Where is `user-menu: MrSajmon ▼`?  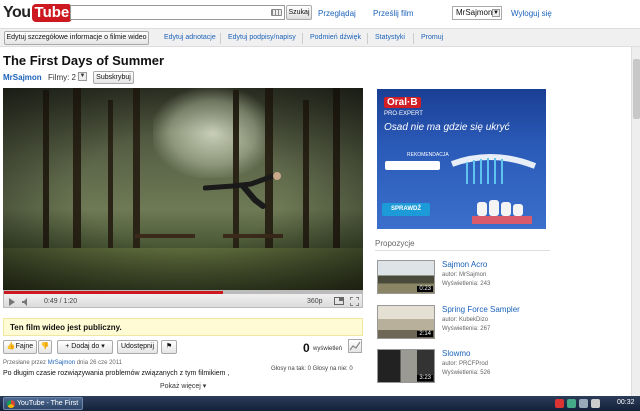
user-menu: MrSajmon ▼ is located at coordinates (477, 13).